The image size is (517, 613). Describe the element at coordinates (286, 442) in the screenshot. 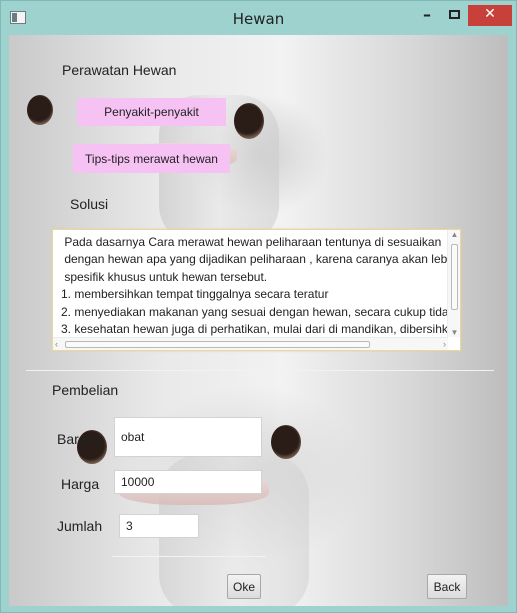

I see `ostrich-eye-right-bottom` at that location.